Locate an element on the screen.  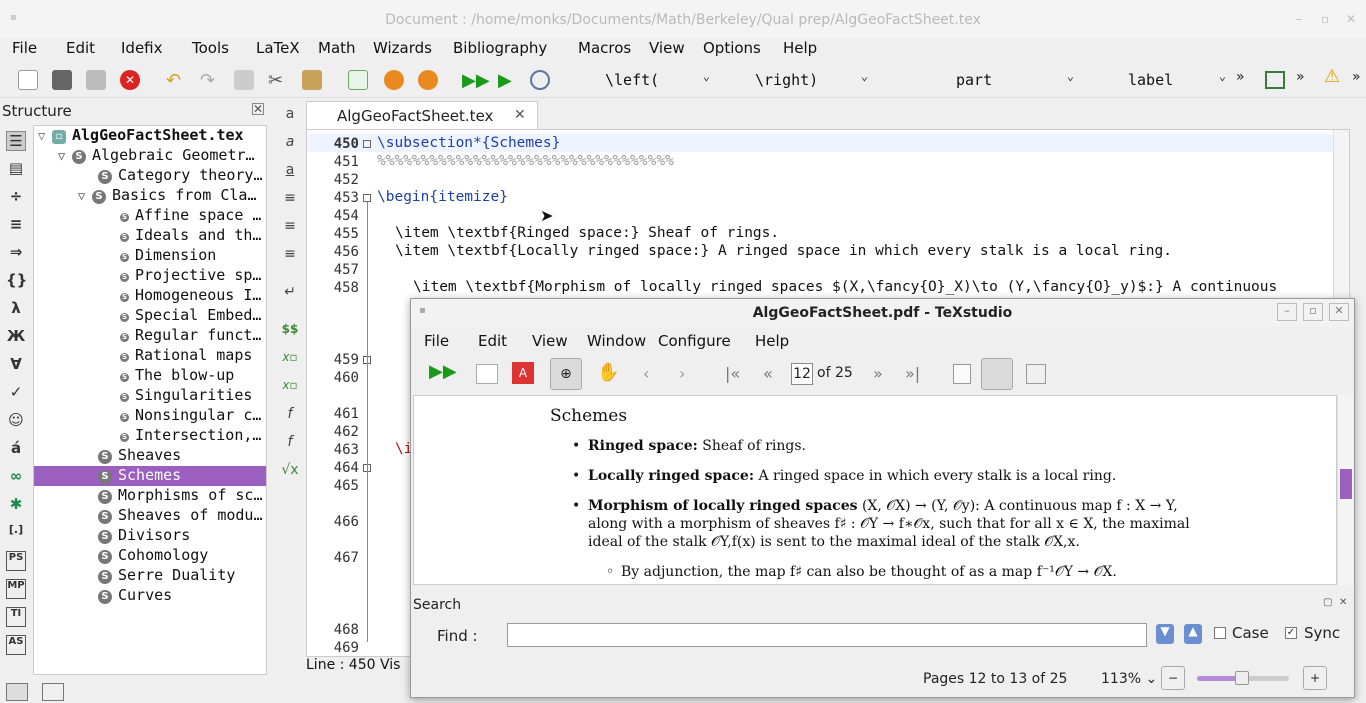
first-page-icon: |« is located at coordinates (732, 373).